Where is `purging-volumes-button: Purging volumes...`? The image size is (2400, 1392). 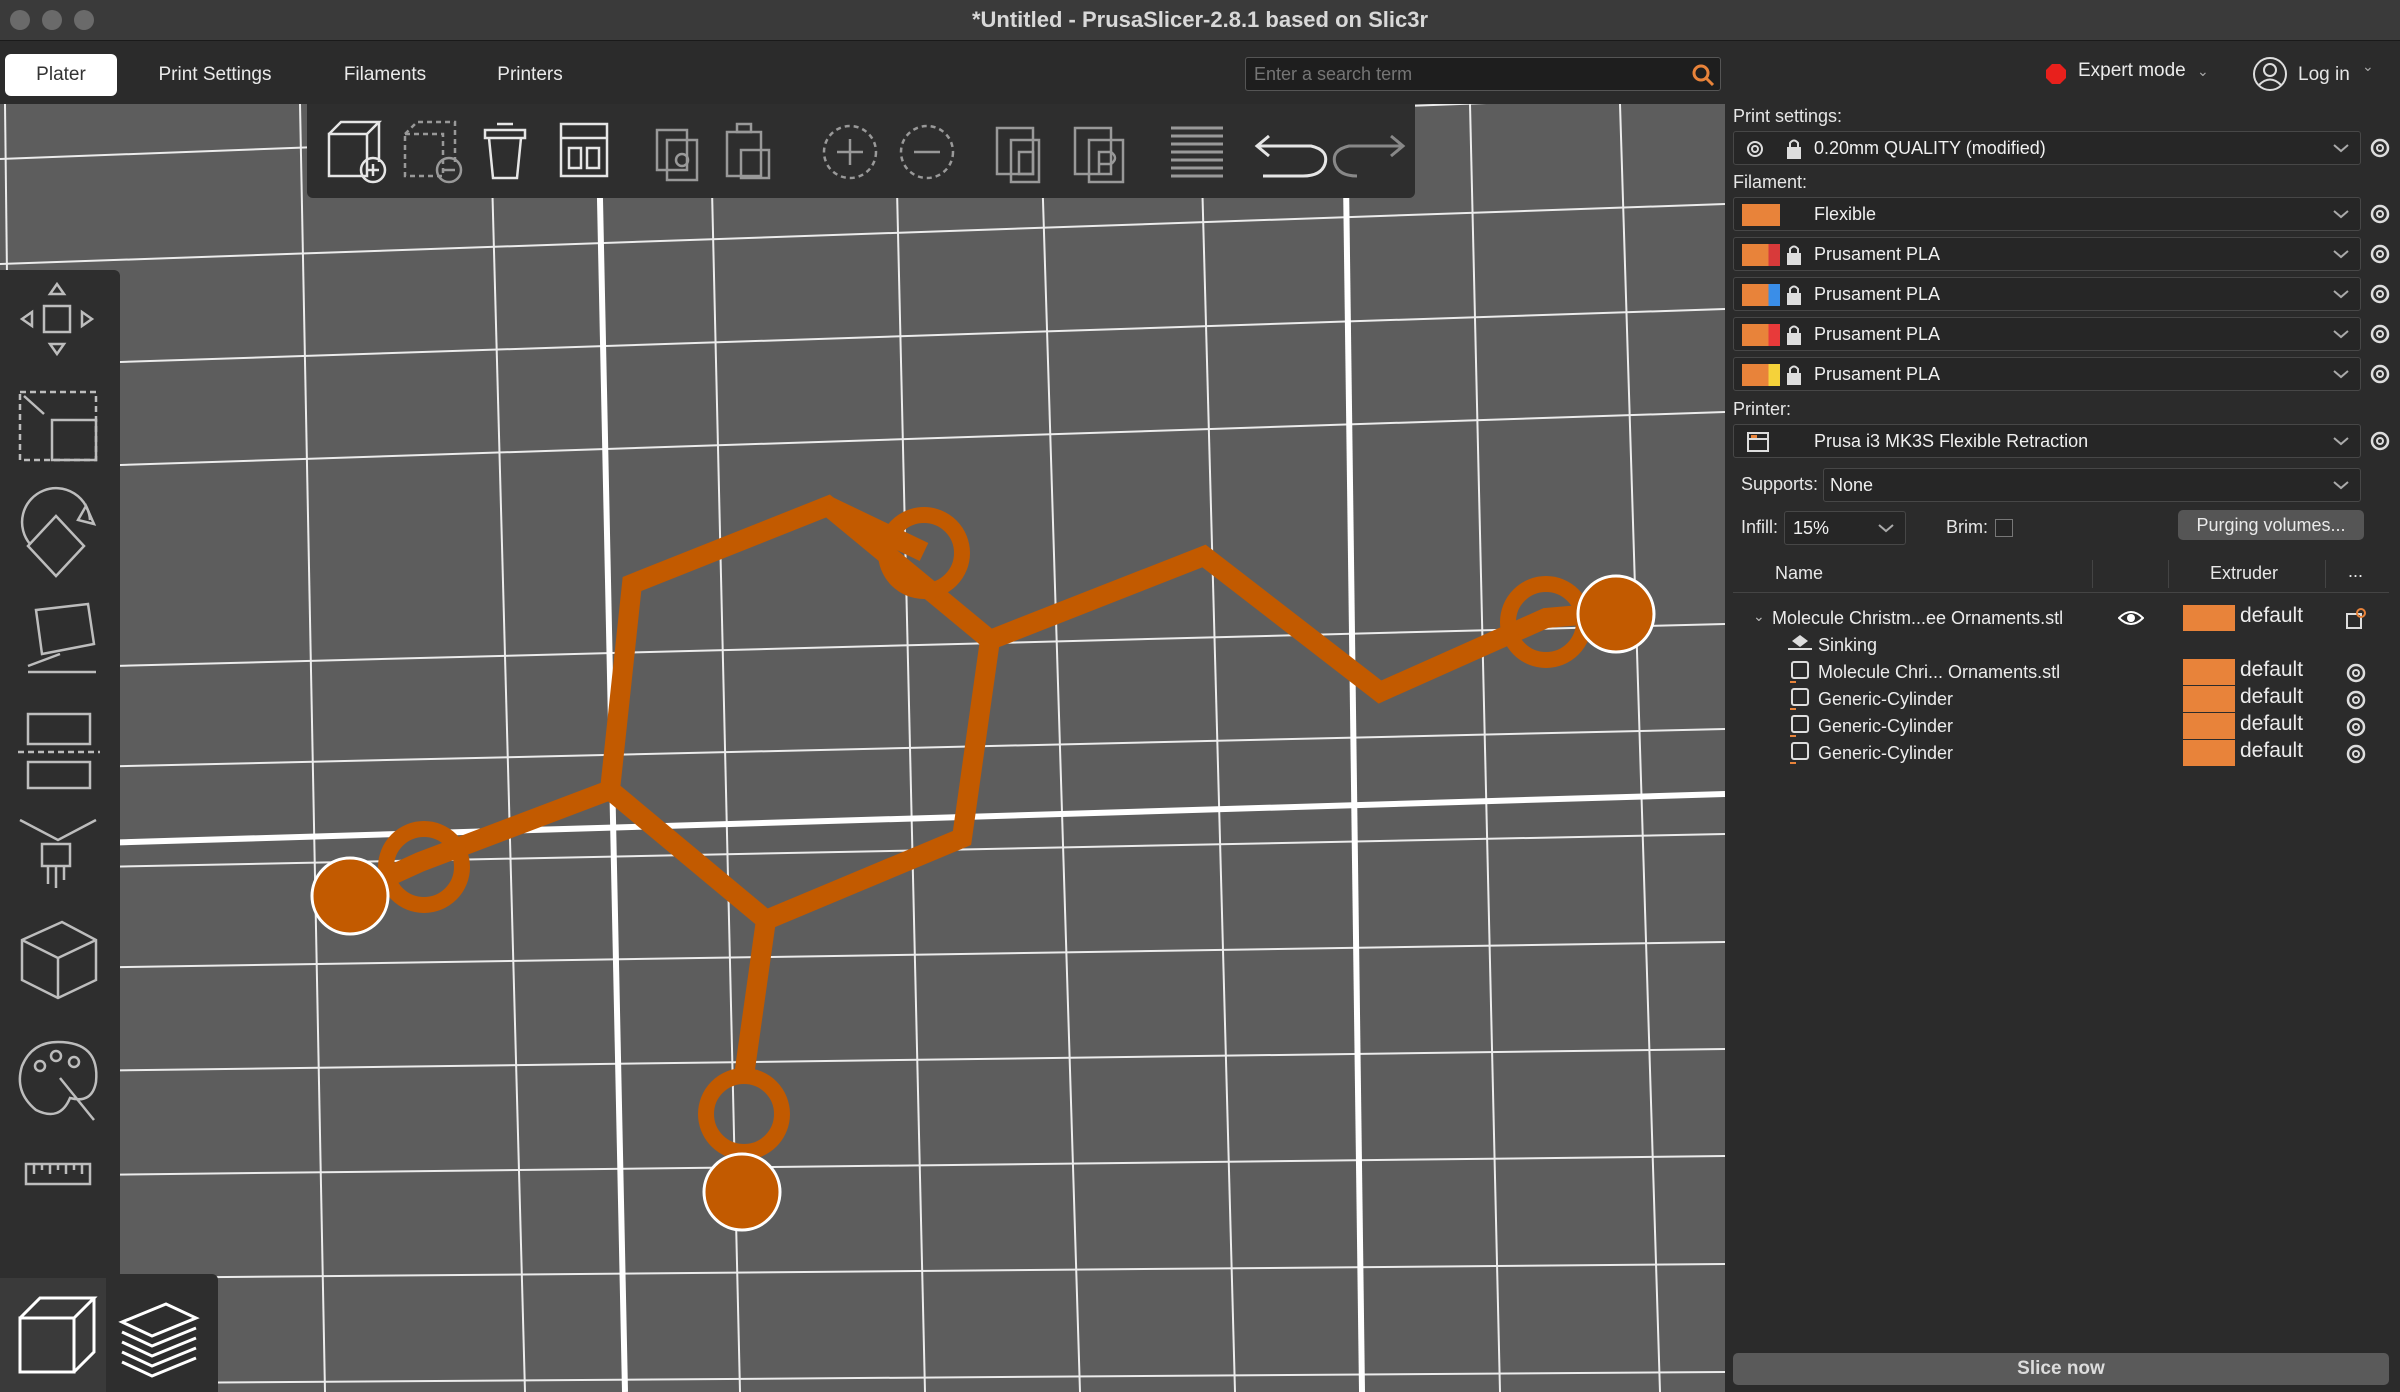 purging-volumes-button: Purging volumes... is located at coordinates (2271, 525).